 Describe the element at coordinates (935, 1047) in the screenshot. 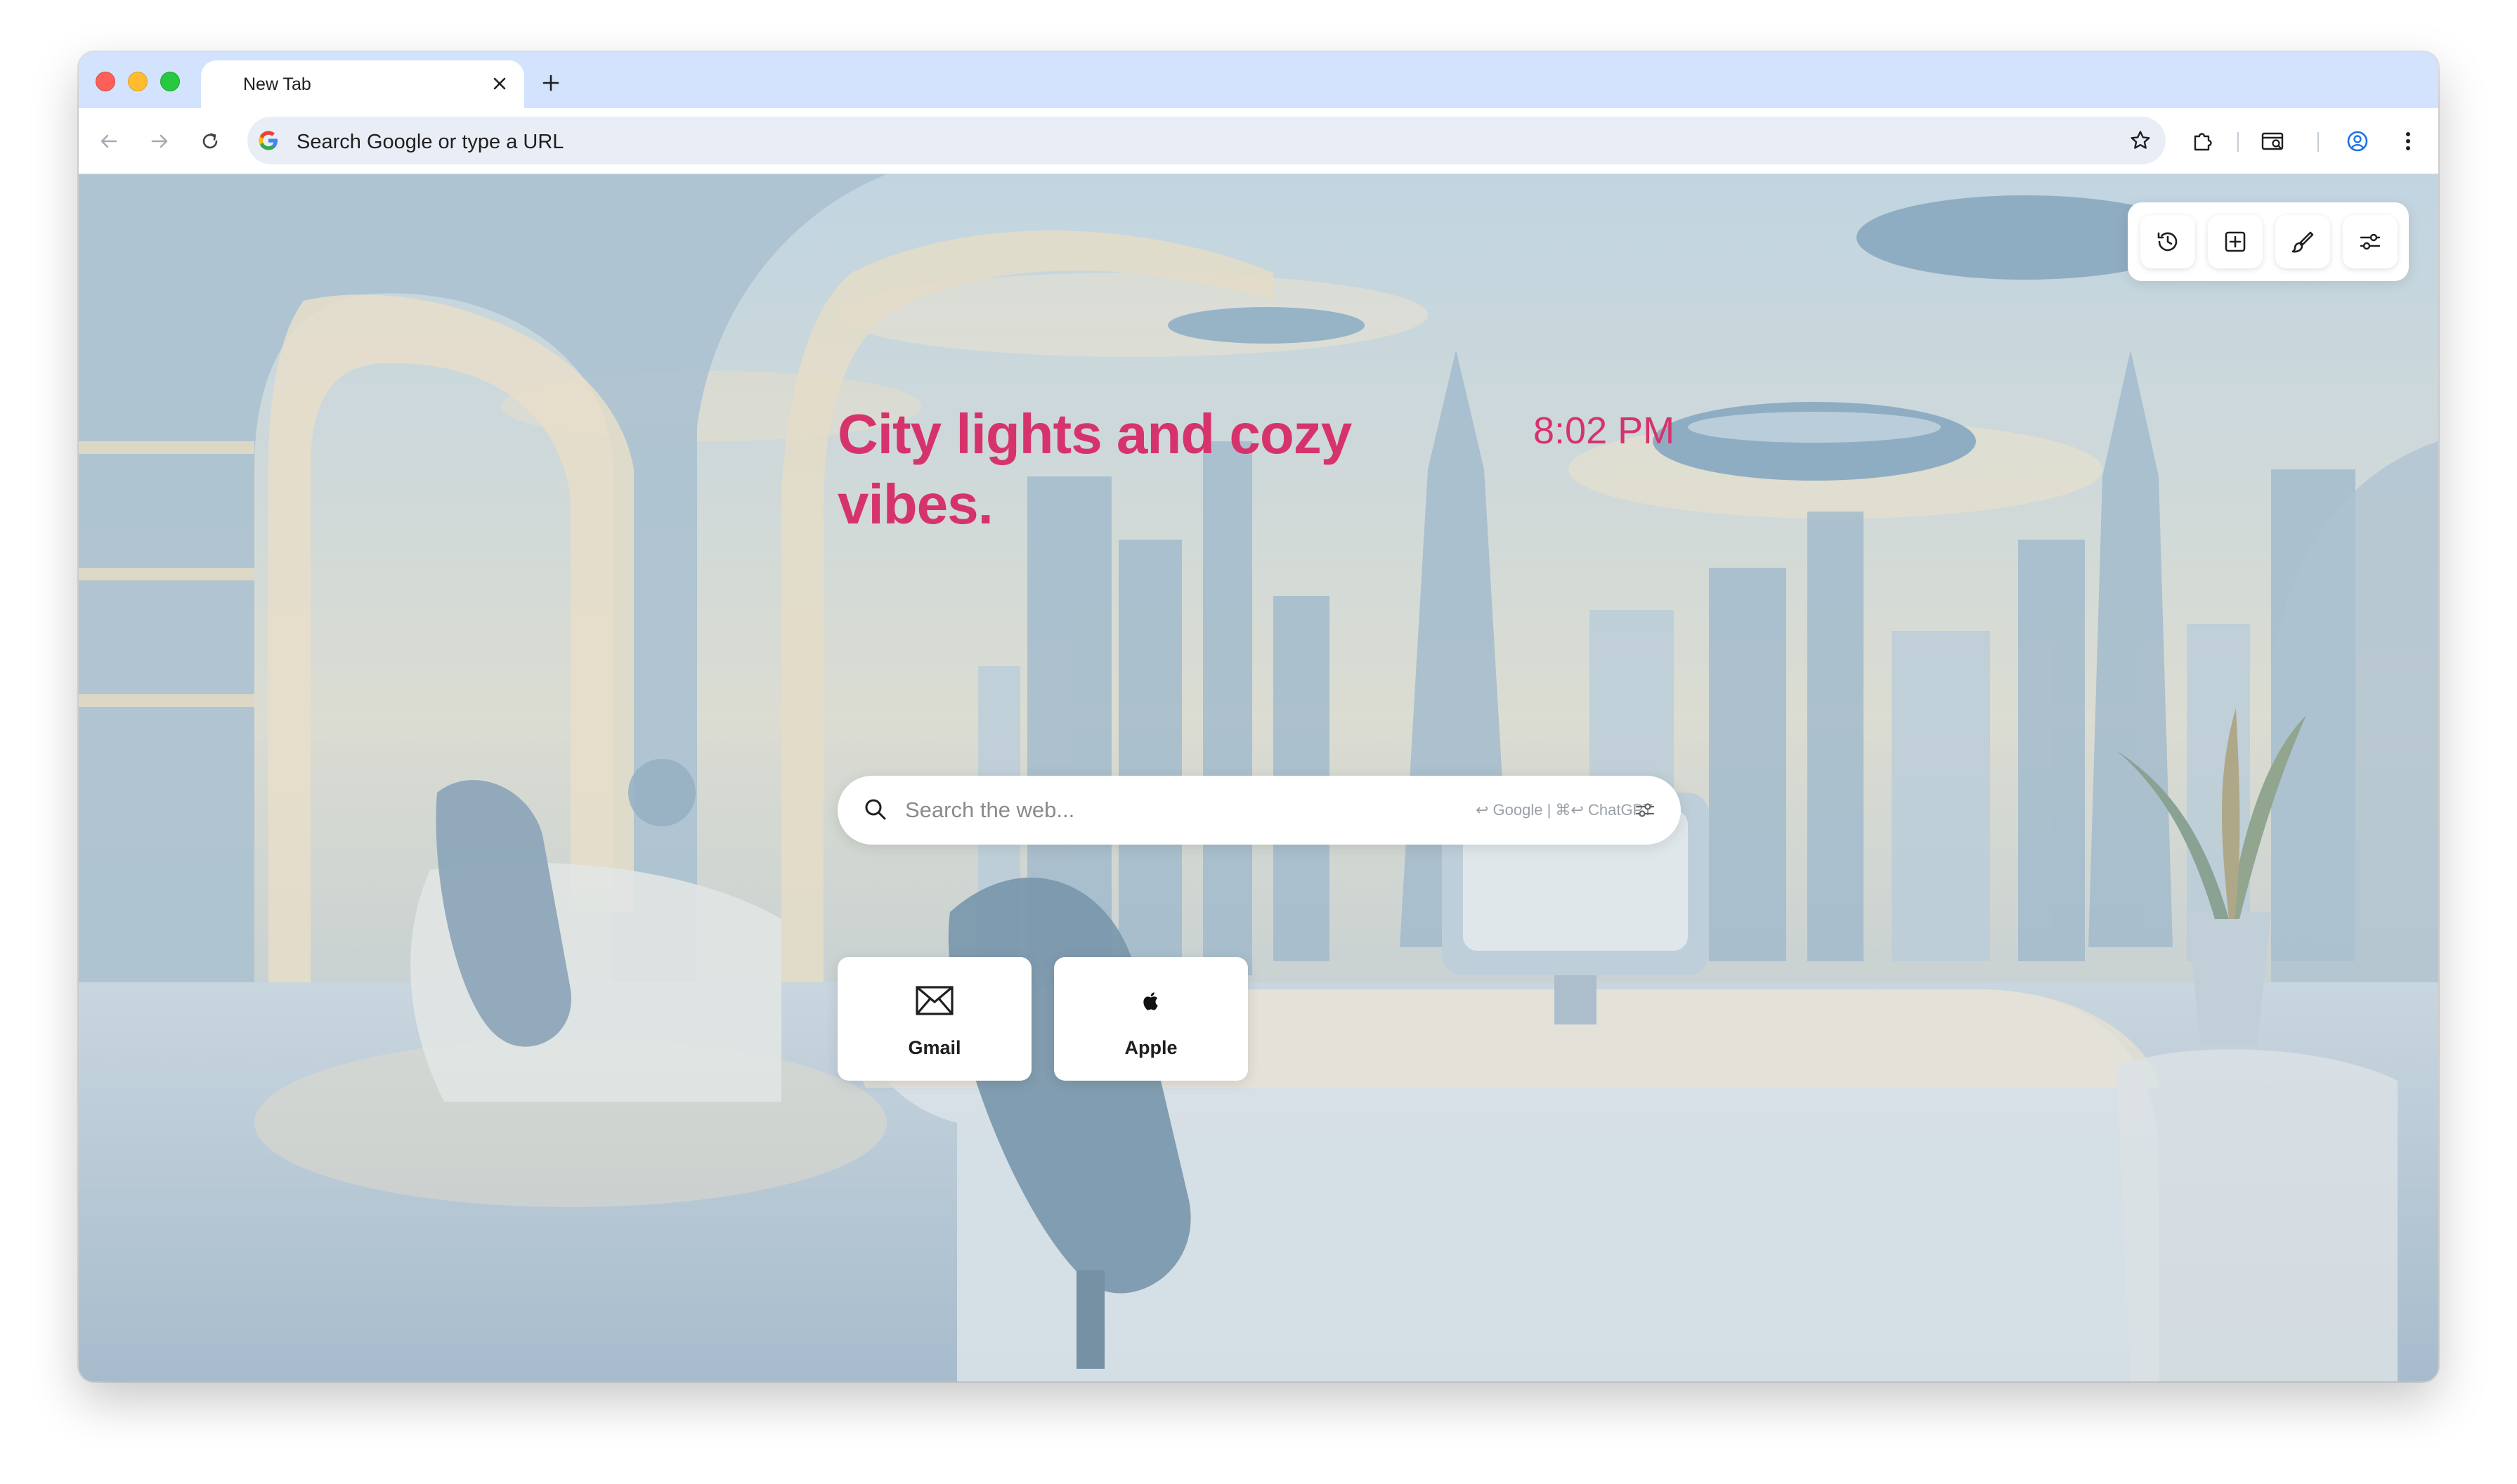

I see `shortcut-label: Gmail` at that location.